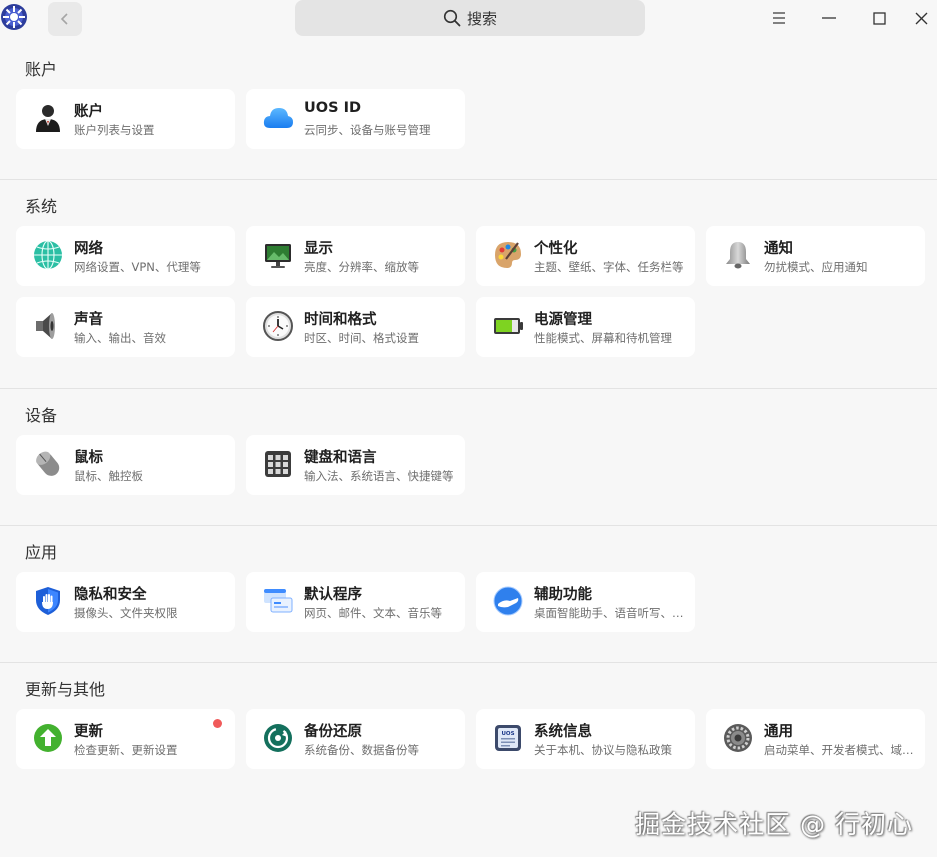  What do you see at coordinates (110, 595) in the screenshot?
I see `card-title: 隐私和安全` at bounding box center [110, 595].